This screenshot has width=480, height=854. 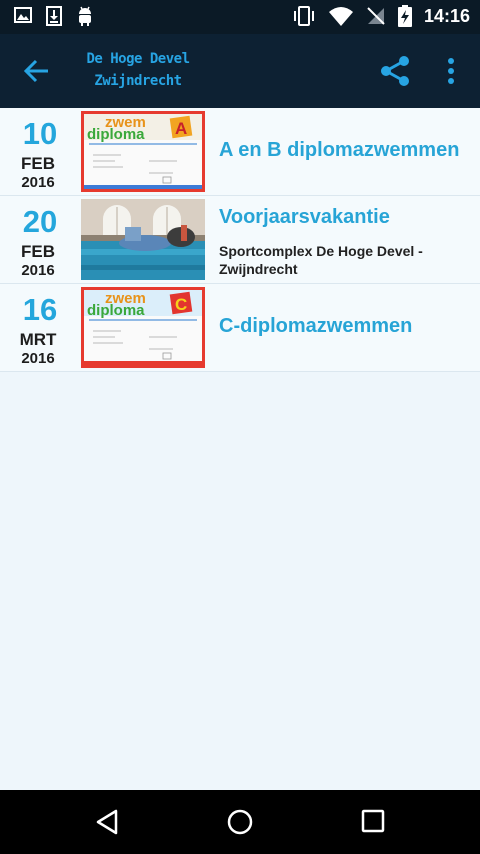 I want to click on status-bar: 14:16, so click(x=240, y=17).